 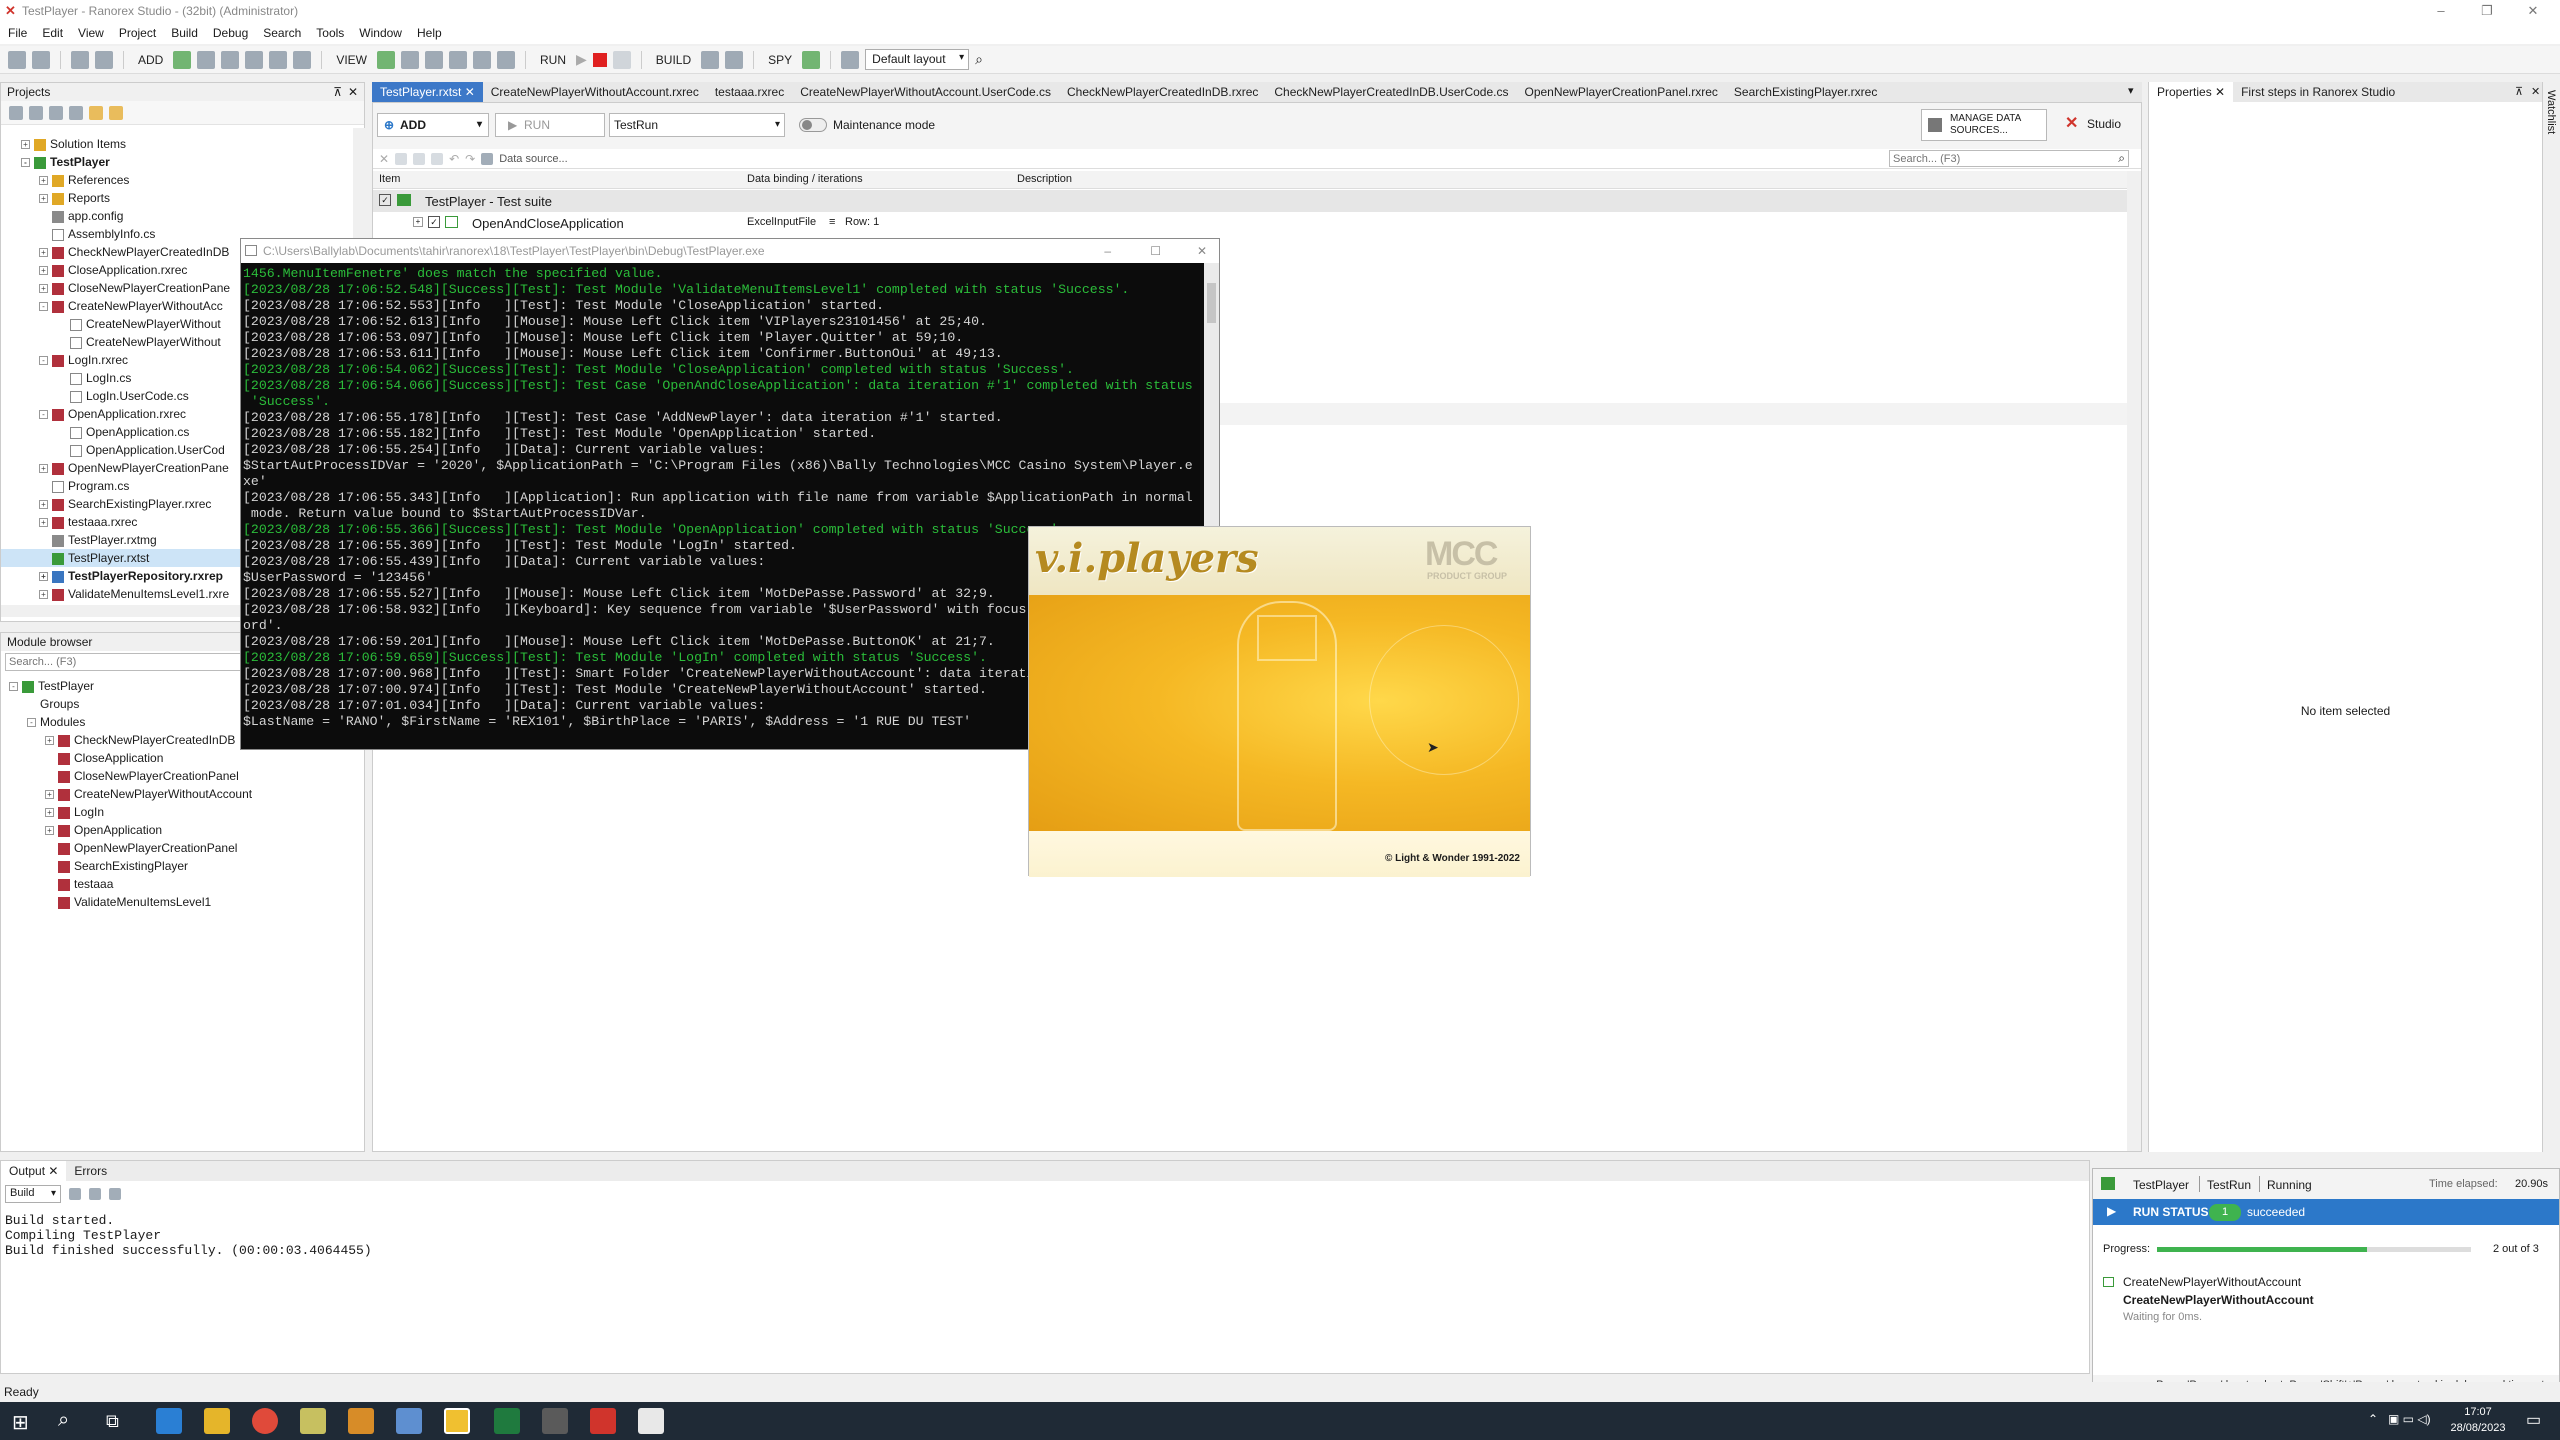 I want to click on menu-tools: Tools, so click(x=330, y=33).